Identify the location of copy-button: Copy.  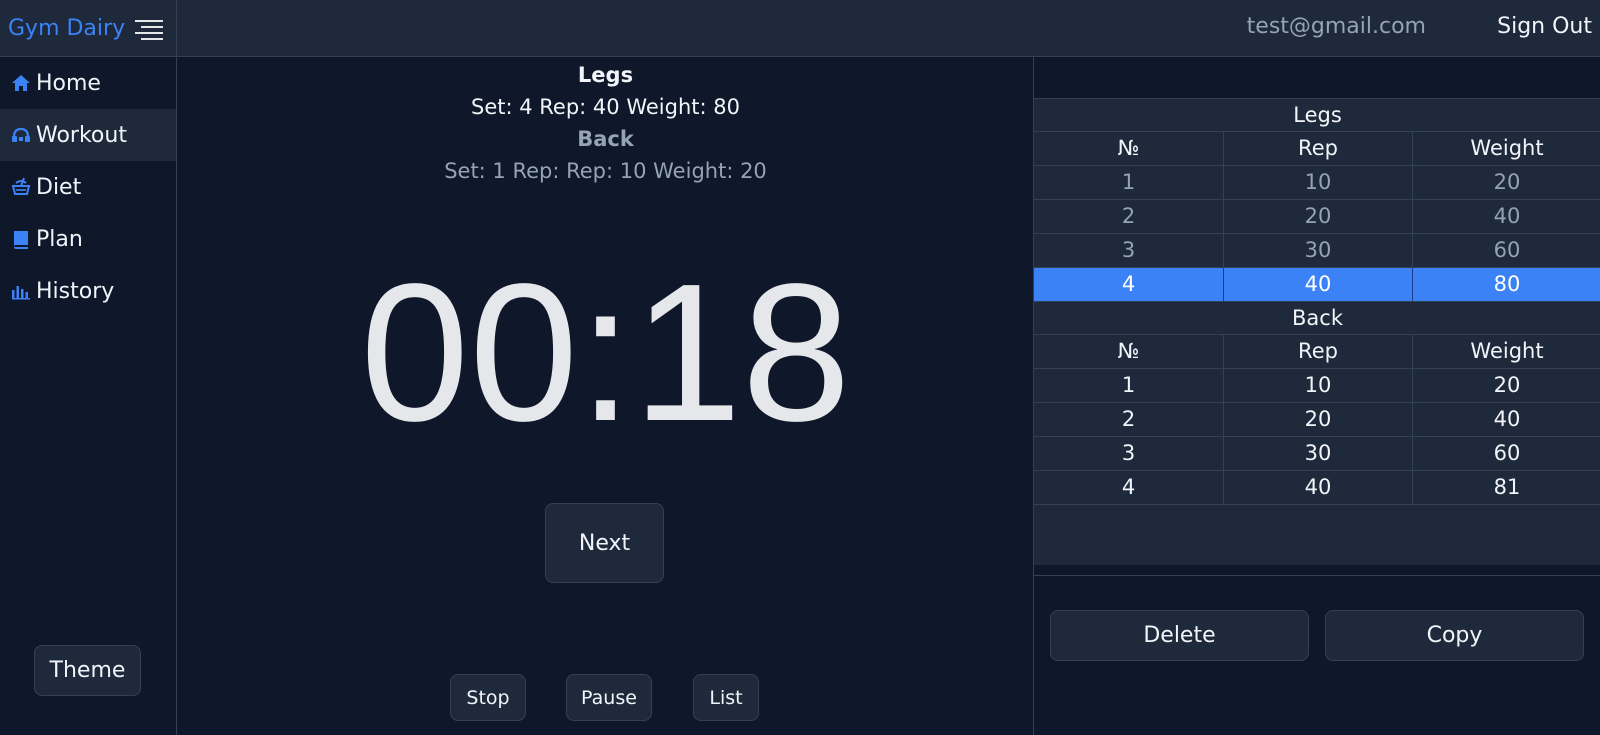
(1454, 635).